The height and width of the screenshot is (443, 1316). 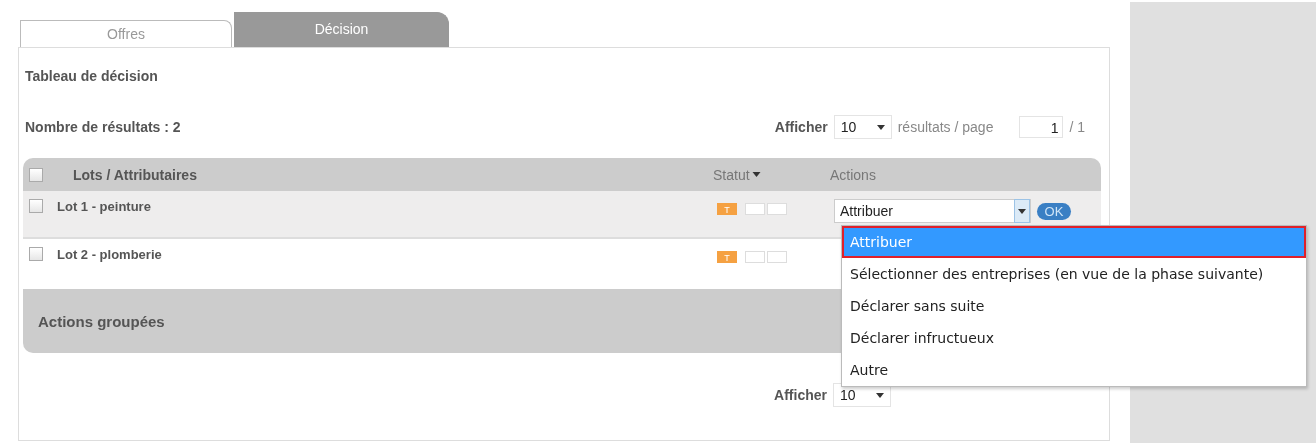 I want to click on dropdown-button, so click(x=1022, y=211).